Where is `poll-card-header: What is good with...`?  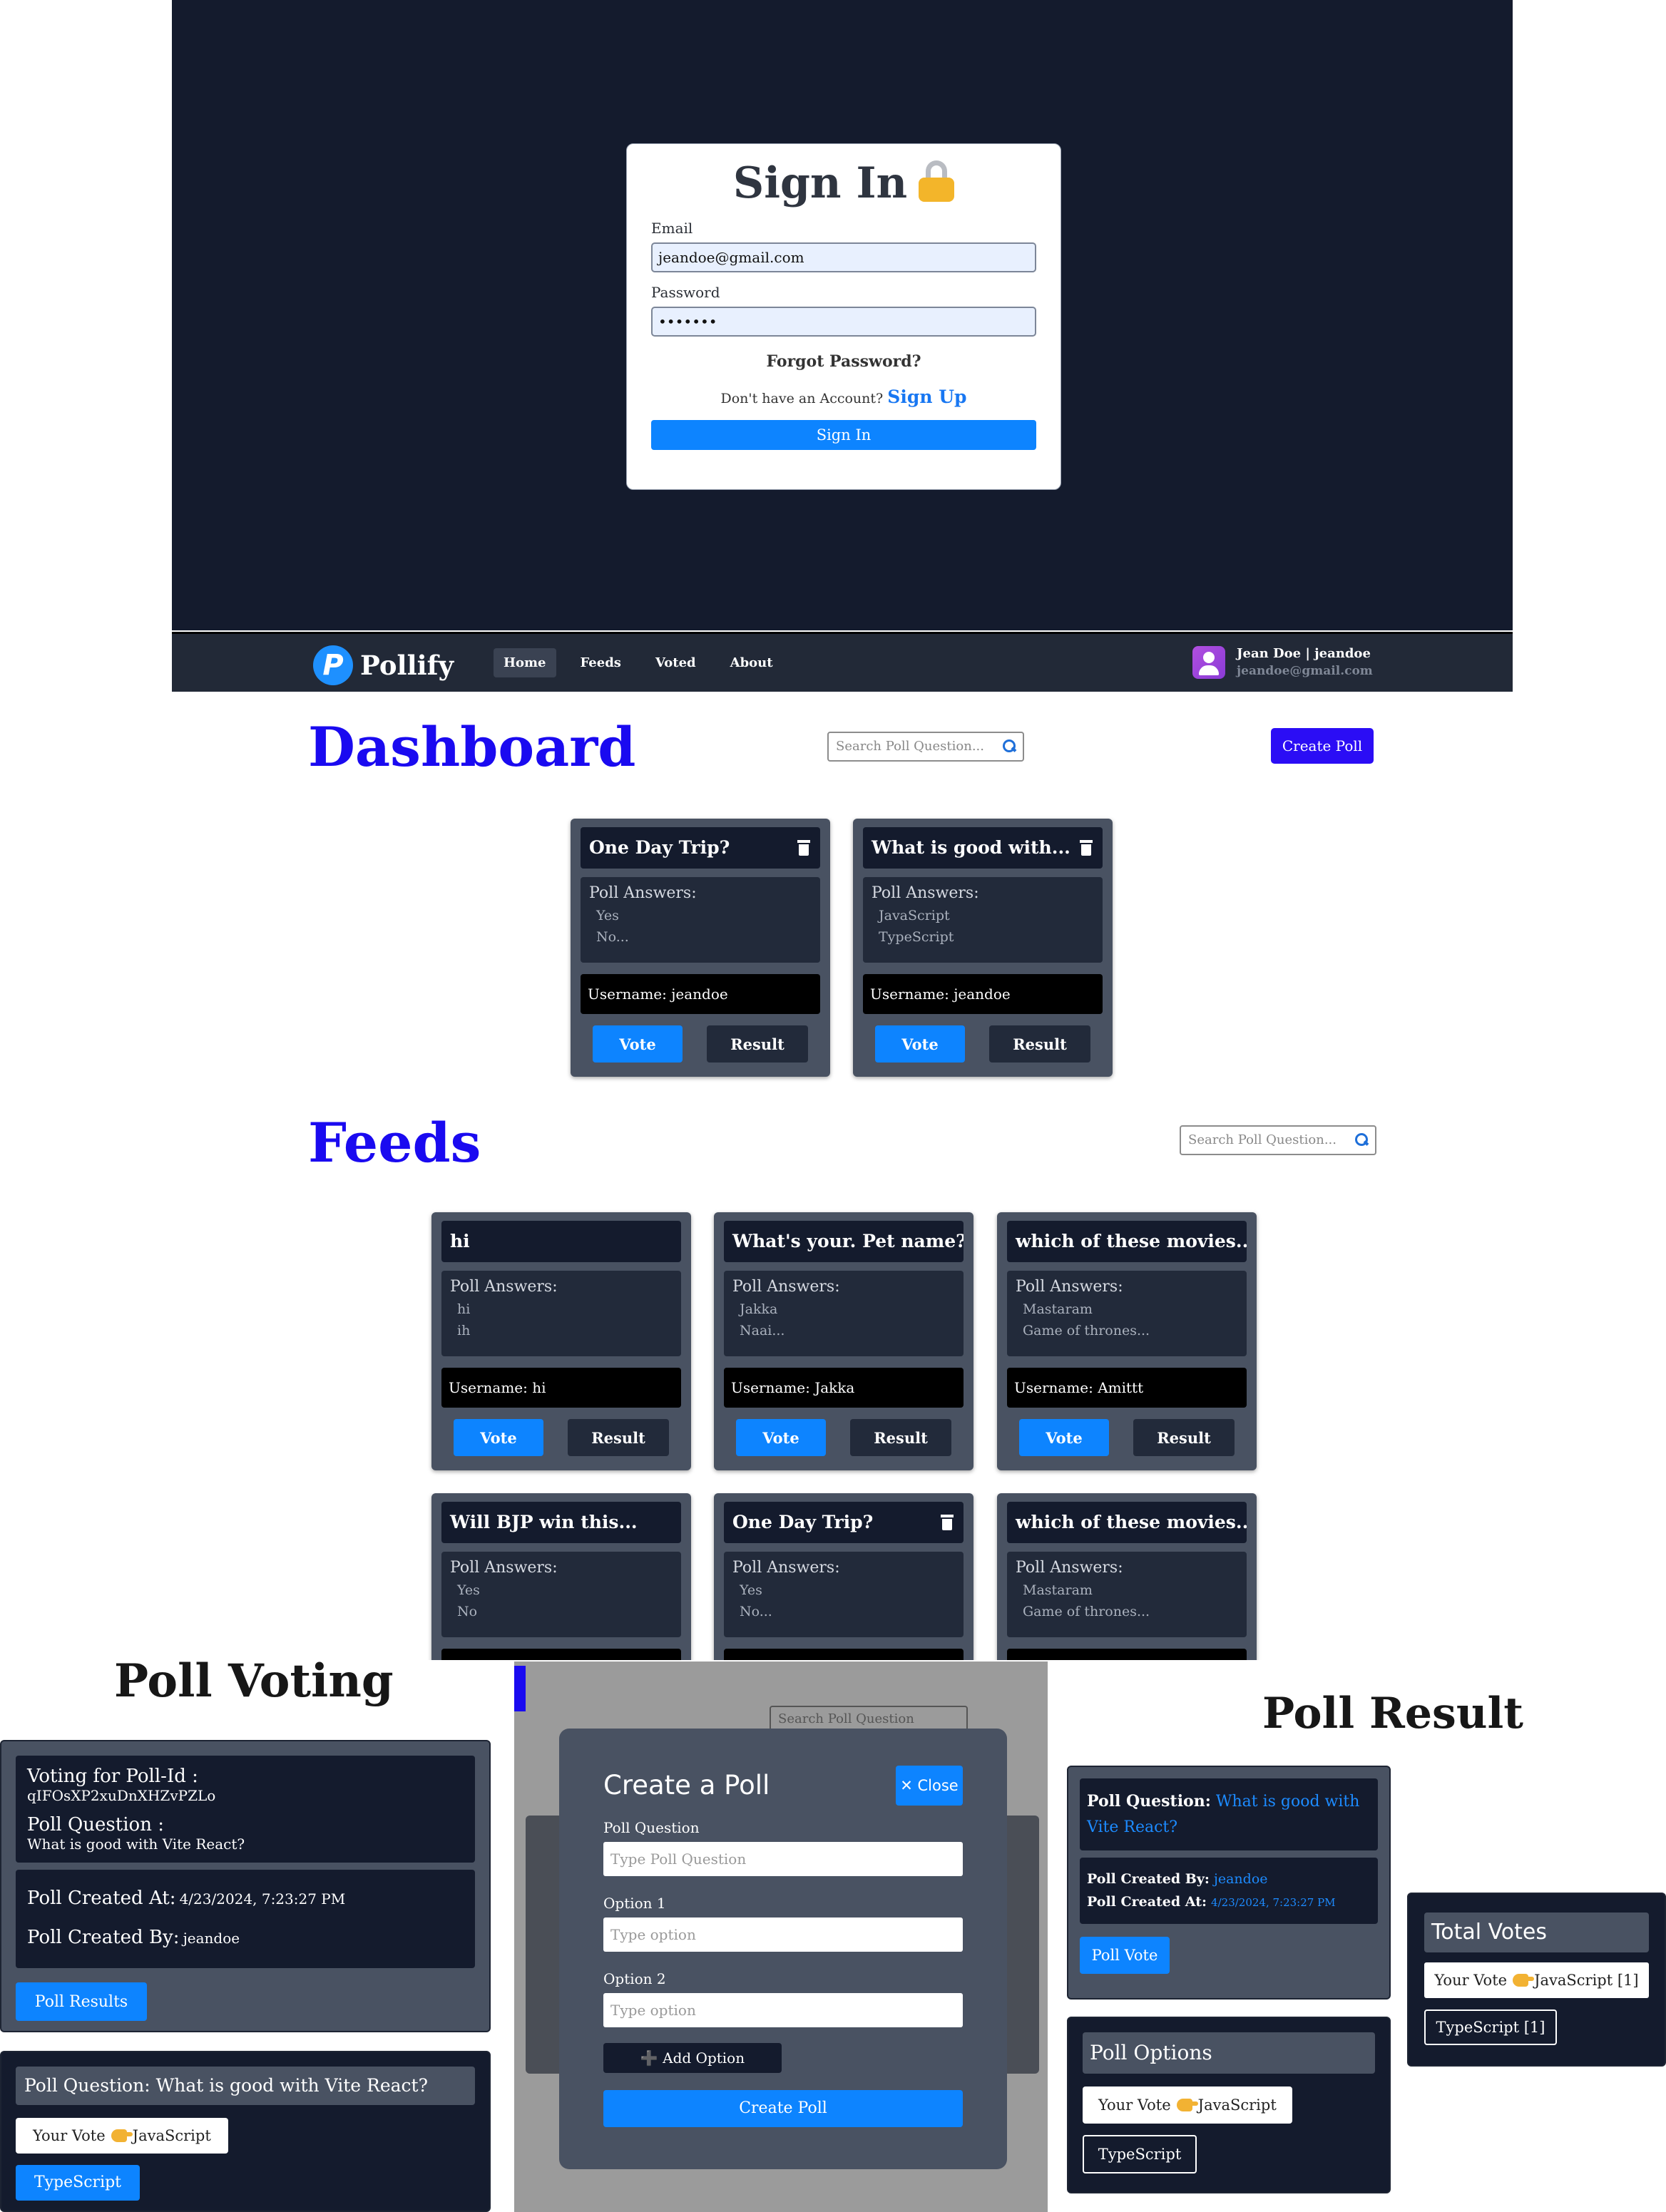 poll-card-header: What is good with... is located at coordinates (983, 848).